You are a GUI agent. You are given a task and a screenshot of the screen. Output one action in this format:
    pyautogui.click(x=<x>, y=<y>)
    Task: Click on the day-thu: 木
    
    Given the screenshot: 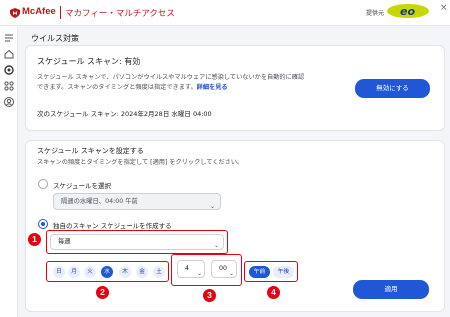 What is the action you would take?
    pyautogui.click(x=125, y=272)
    